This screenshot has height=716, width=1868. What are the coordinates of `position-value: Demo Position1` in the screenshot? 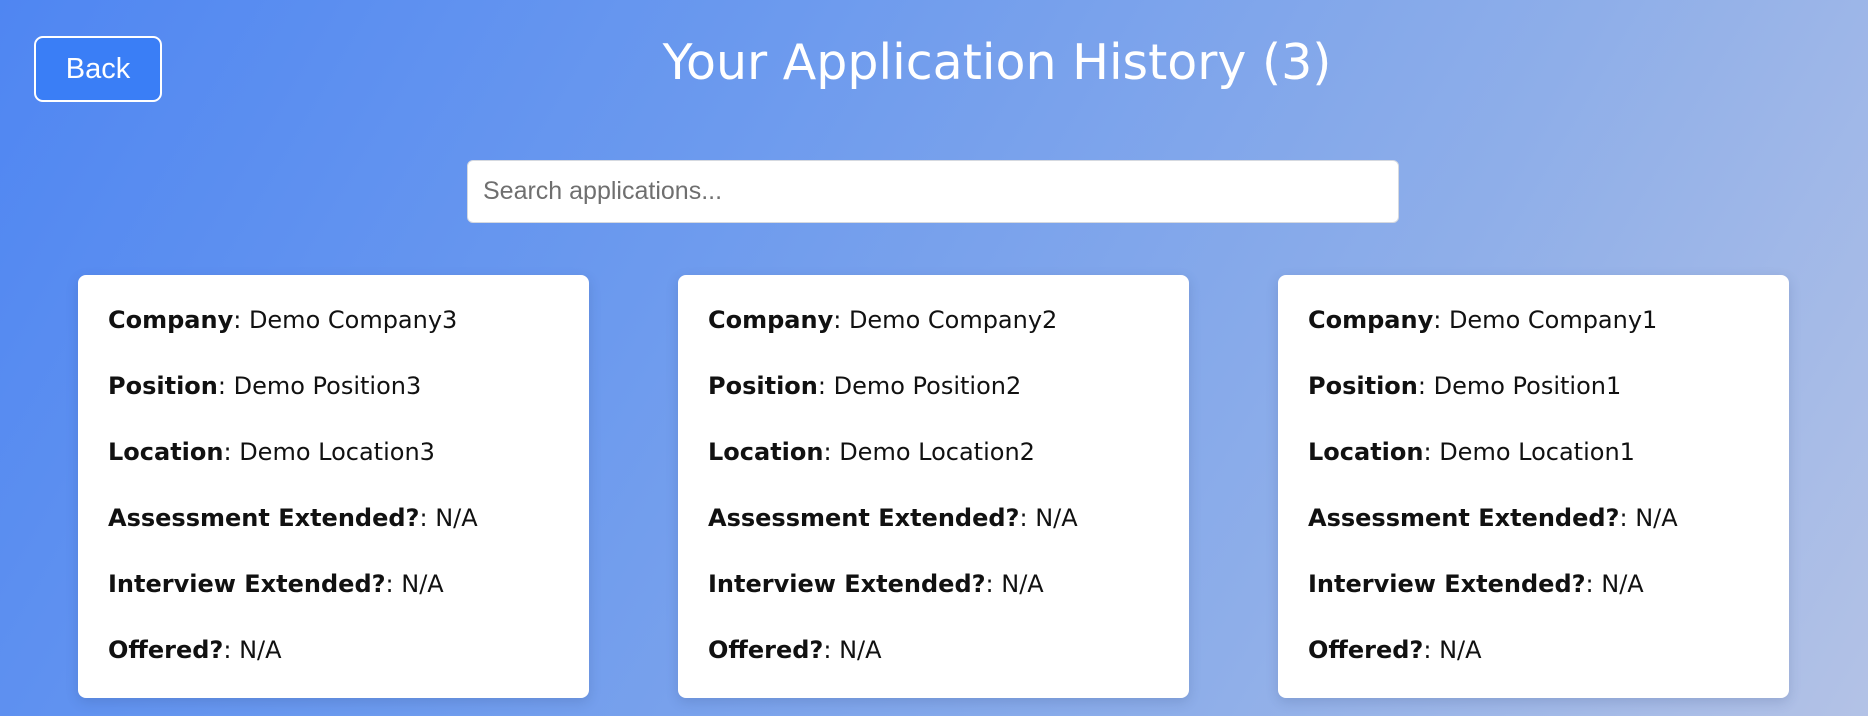 It's located at (1527, 386).